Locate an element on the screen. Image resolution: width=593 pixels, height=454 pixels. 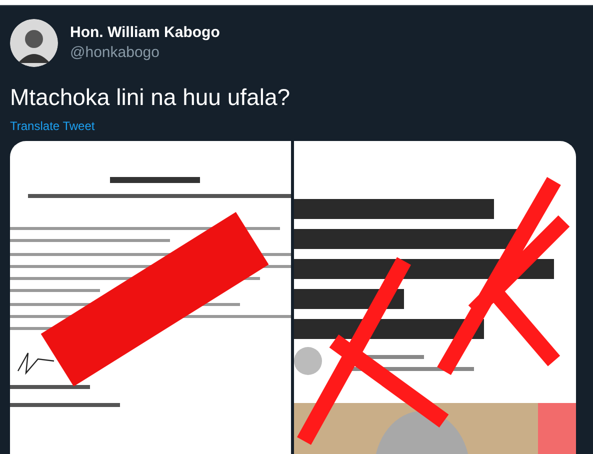
author-handle: @honkabogo is located at coordinates (145, 53).